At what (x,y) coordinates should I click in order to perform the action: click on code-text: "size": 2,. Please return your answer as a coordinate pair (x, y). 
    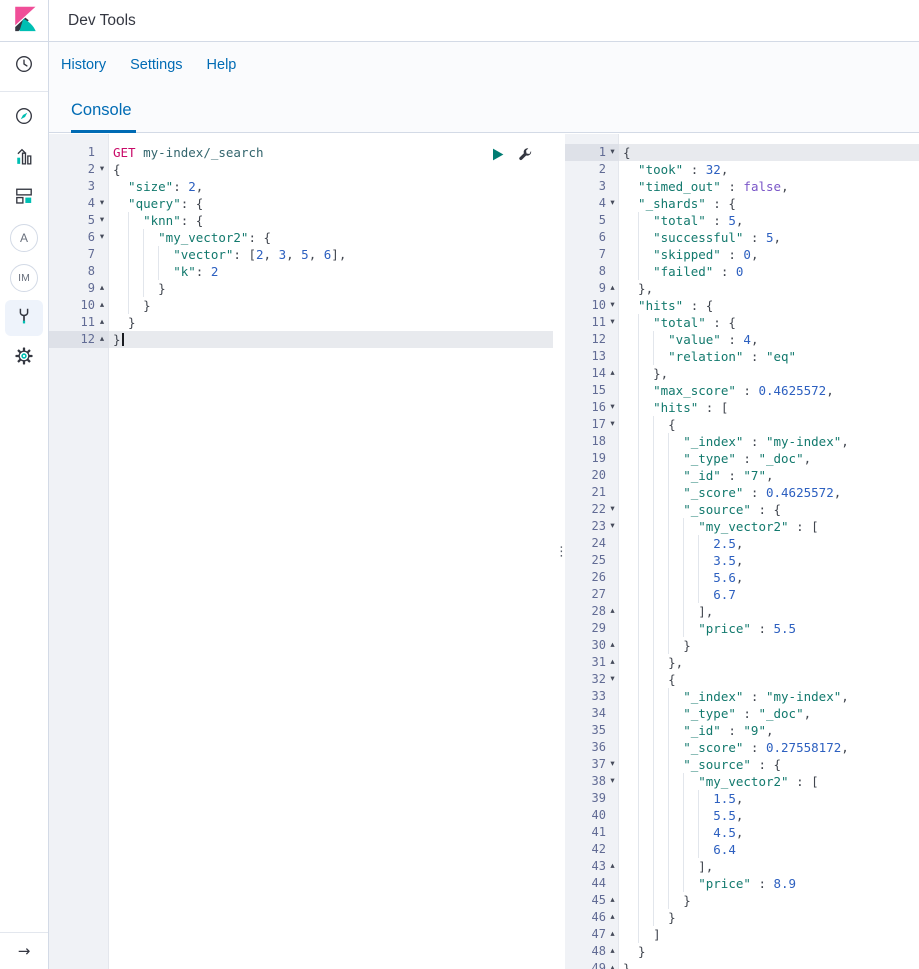
    Looking at the image, I should click on (331, 186).